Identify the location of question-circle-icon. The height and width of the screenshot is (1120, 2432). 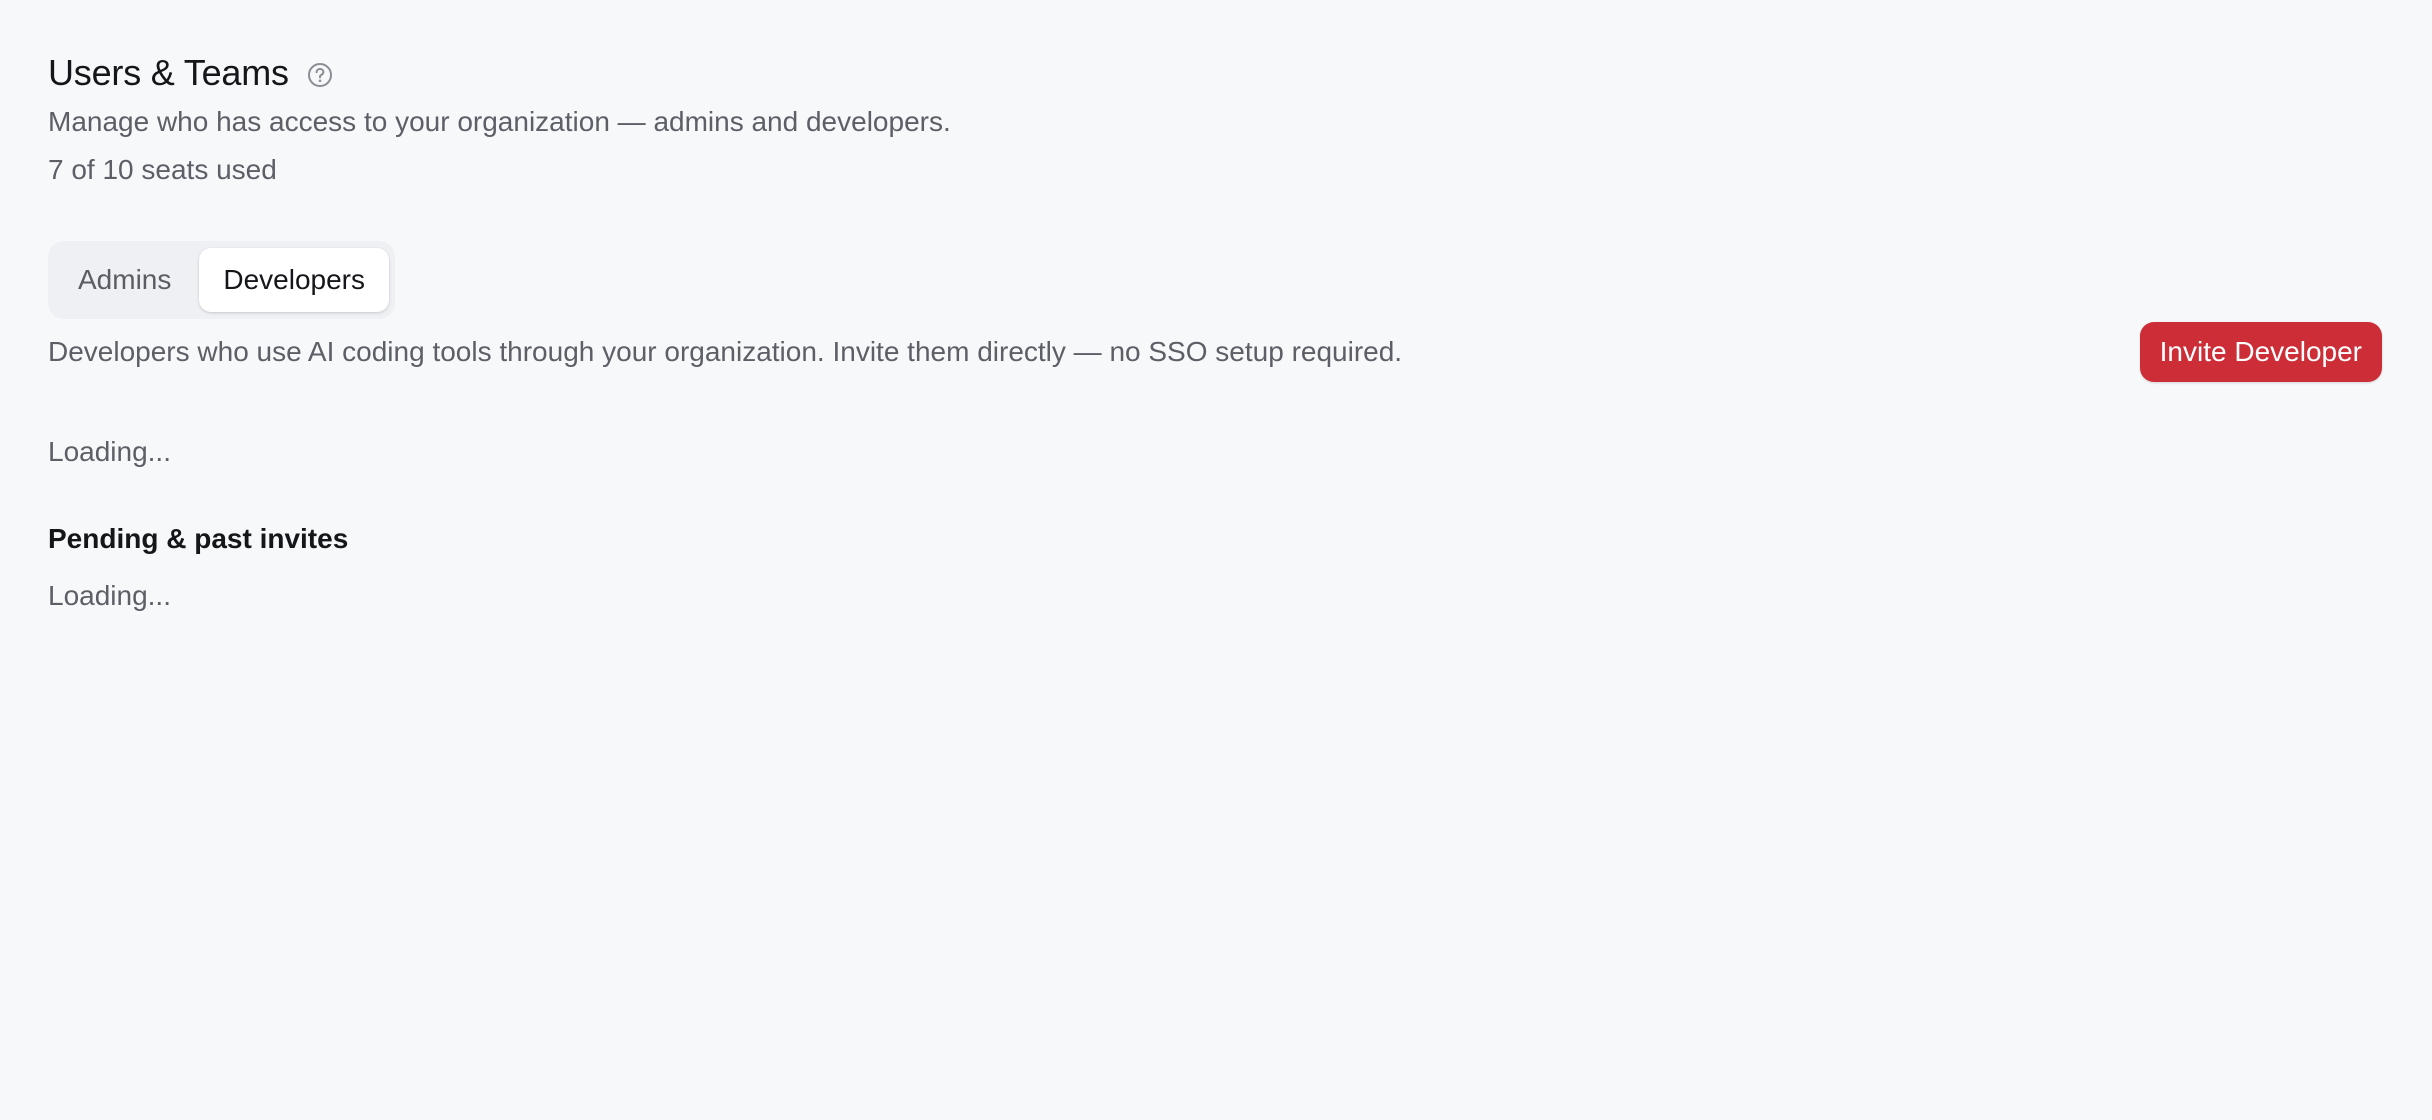
(320, 75).